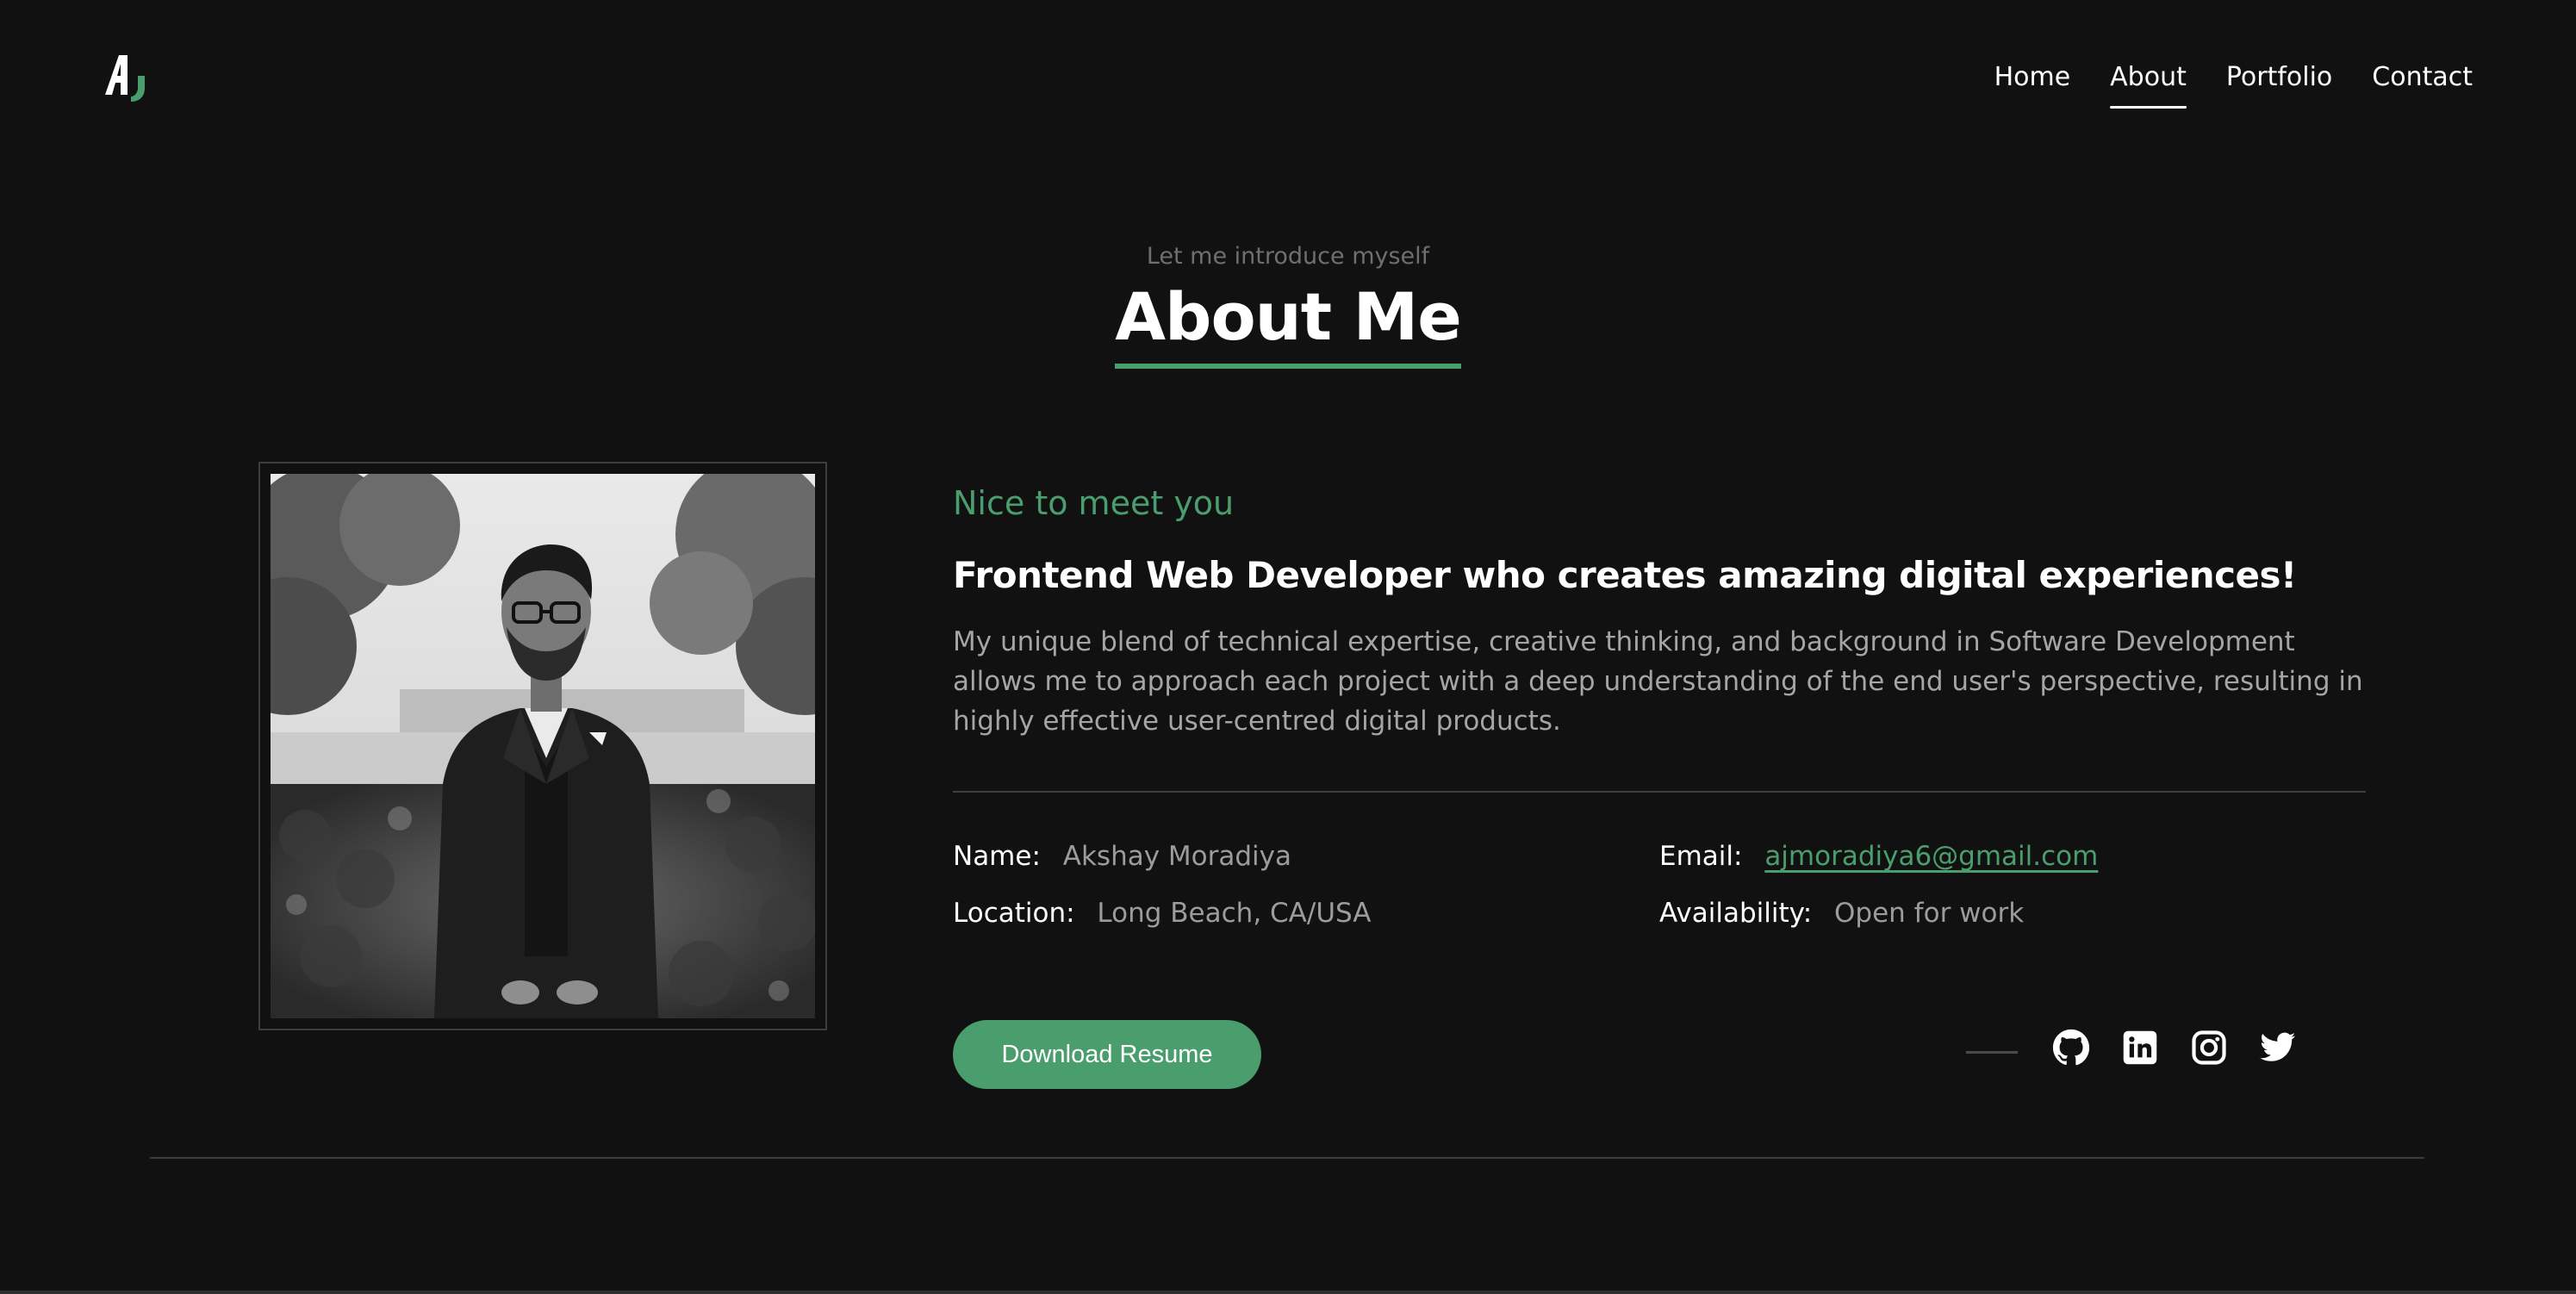 The height and width of the screenshot is (1294, 2576). I want to click on nav-home: Home, so click(2033, 81).